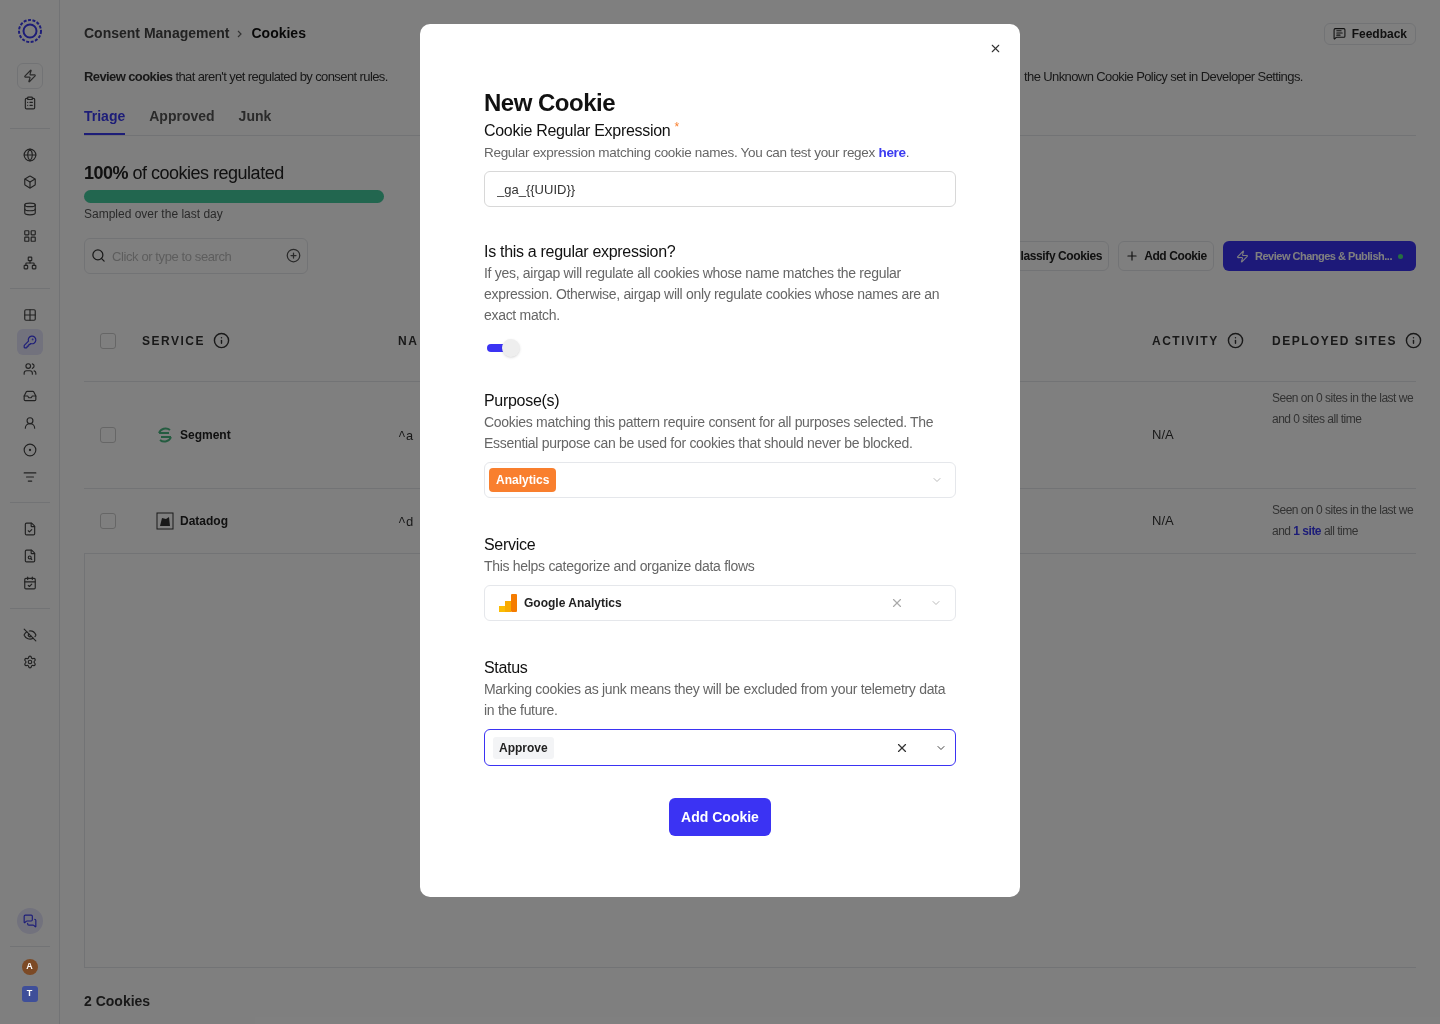 The width and height of the screenshot is (1440, 1024). What do you see at coordinates (1317, 419) in the screenshot?
I see `deployed-text: and 0 sites all time` at bounding box center [1317, 419].